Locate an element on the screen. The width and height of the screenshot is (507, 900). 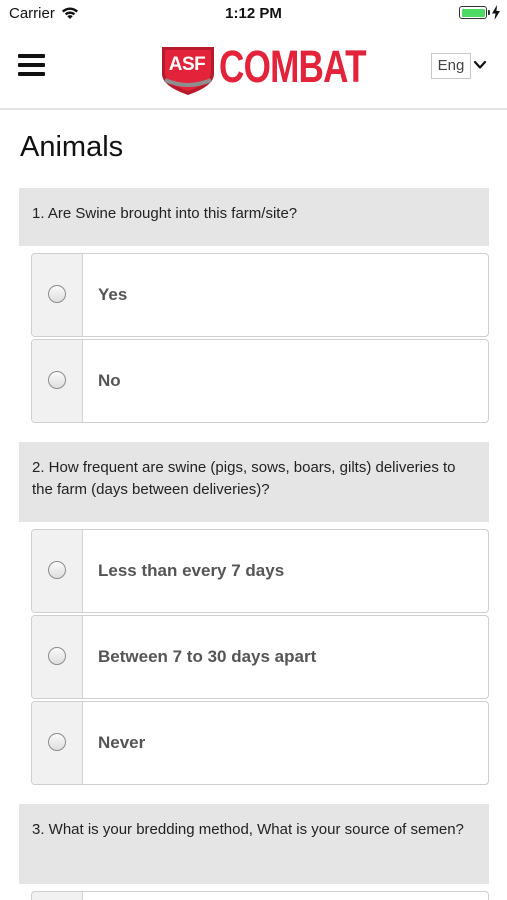
option-label: Yes is located at coordinates (113, 294).